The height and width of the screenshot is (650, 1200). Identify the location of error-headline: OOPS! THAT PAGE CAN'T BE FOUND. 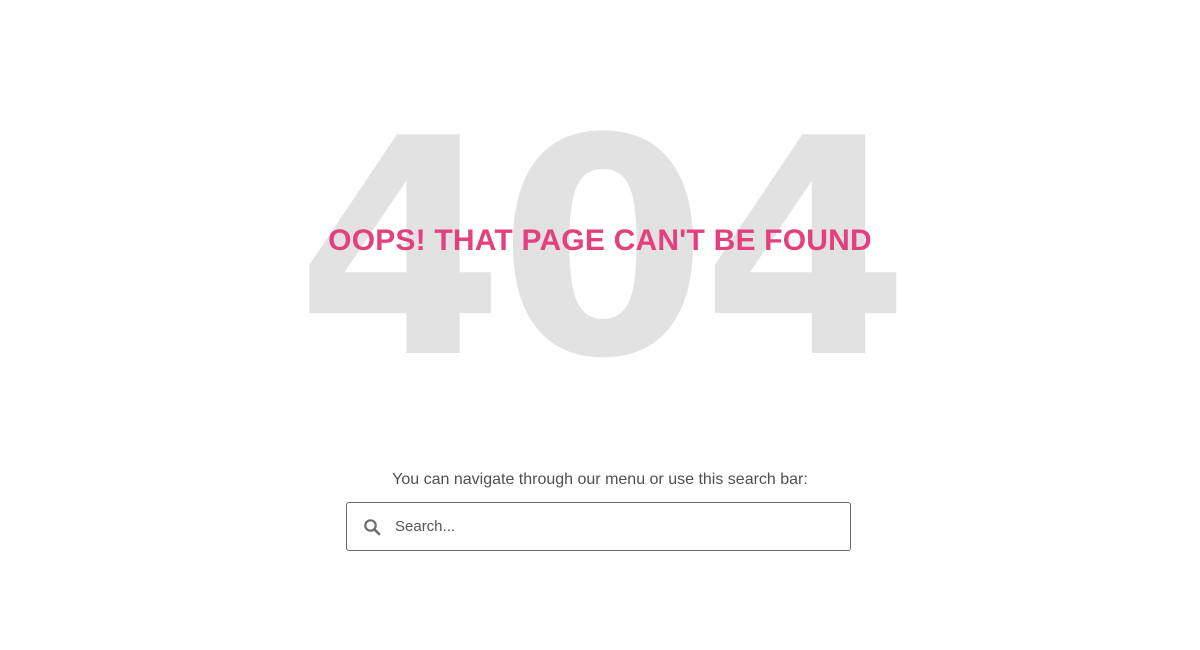
(600, 240).